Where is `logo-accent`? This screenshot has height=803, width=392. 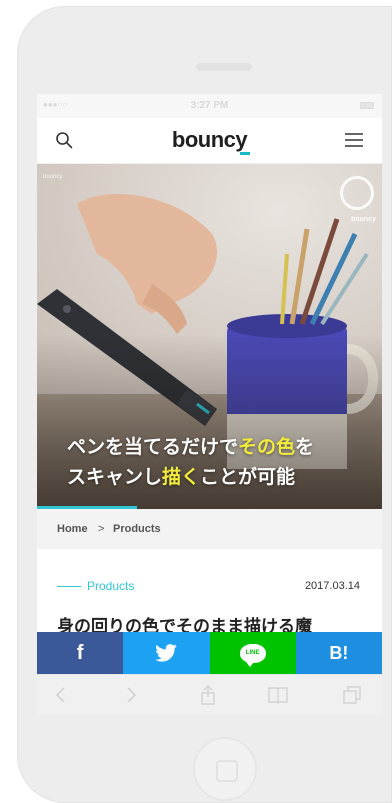 logo-accent is located at coordinates (245, 153).